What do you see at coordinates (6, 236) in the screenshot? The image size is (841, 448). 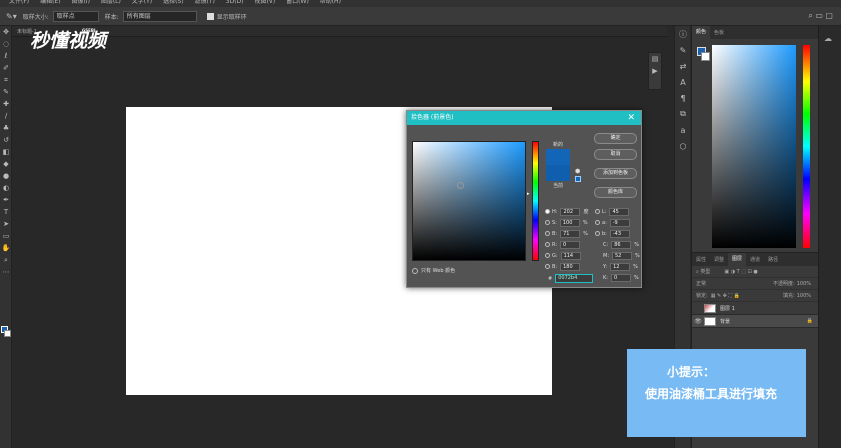 I see `shape-tool-icon: ▭` at bounding box center [6, 236].